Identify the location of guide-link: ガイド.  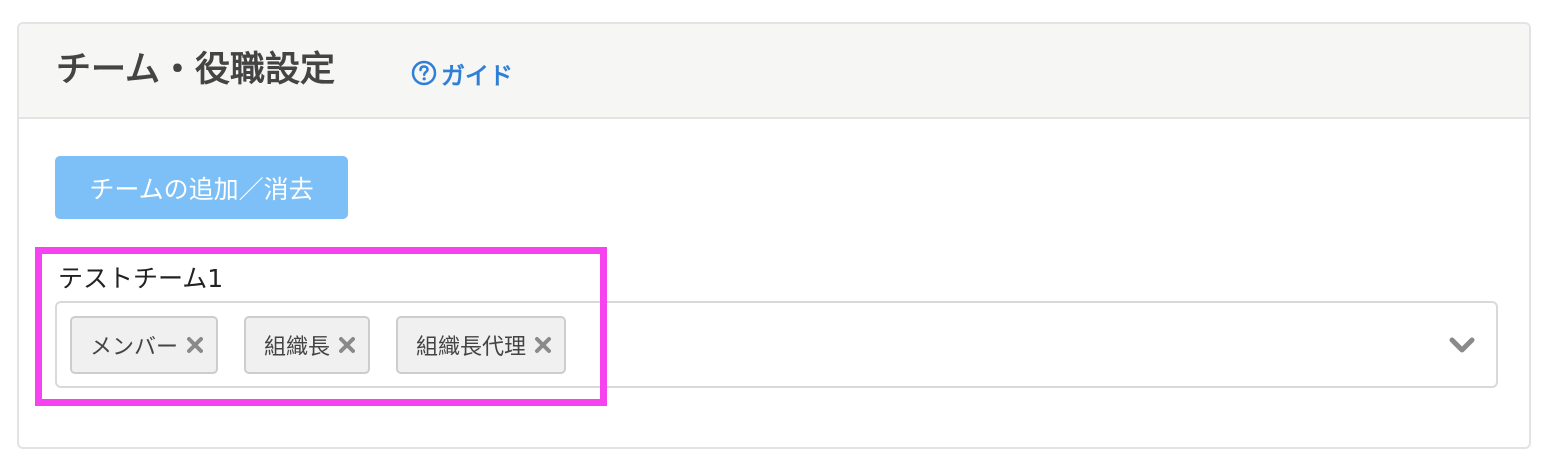
(462, 73).